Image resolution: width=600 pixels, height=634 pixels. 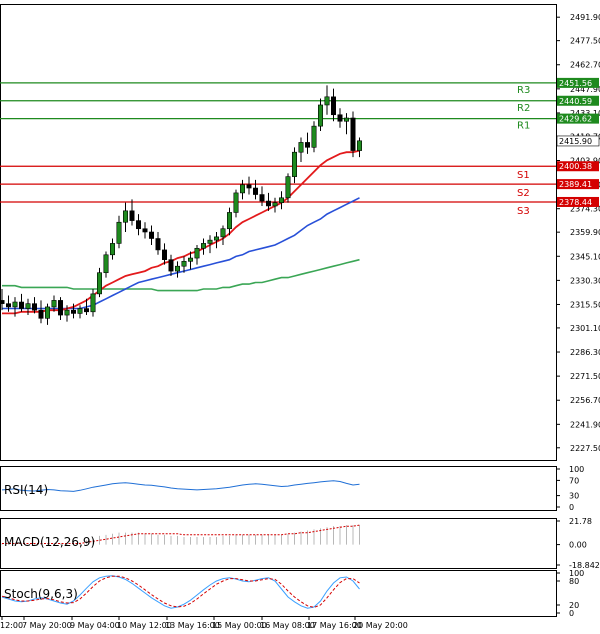 I want to click on level-name-r2: R2, so click(x=523, y=108).